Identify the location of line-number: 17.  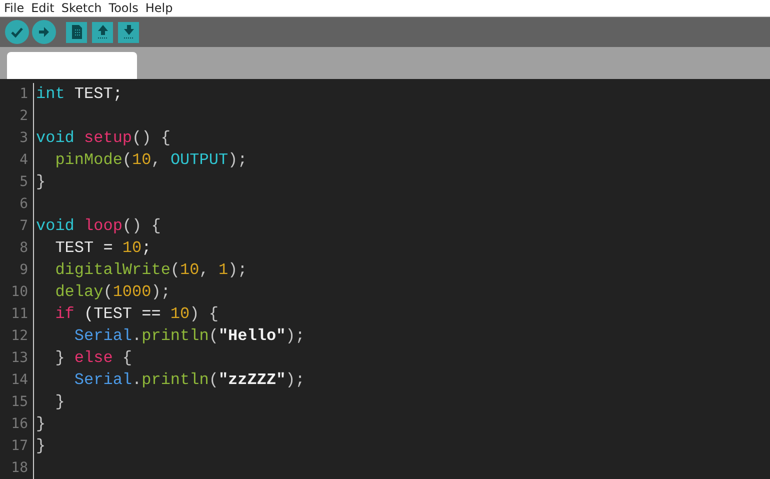
(17, 446).